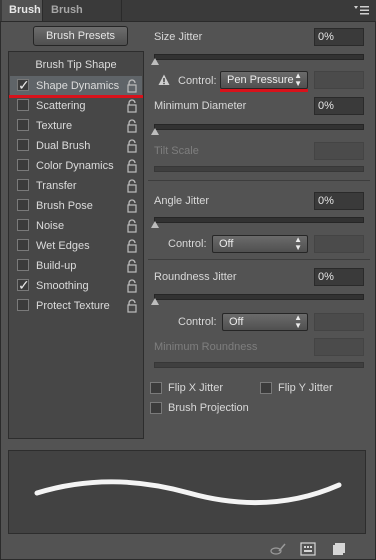  I want to click on minimum-diameter-field: 0%, so click(339, 106).